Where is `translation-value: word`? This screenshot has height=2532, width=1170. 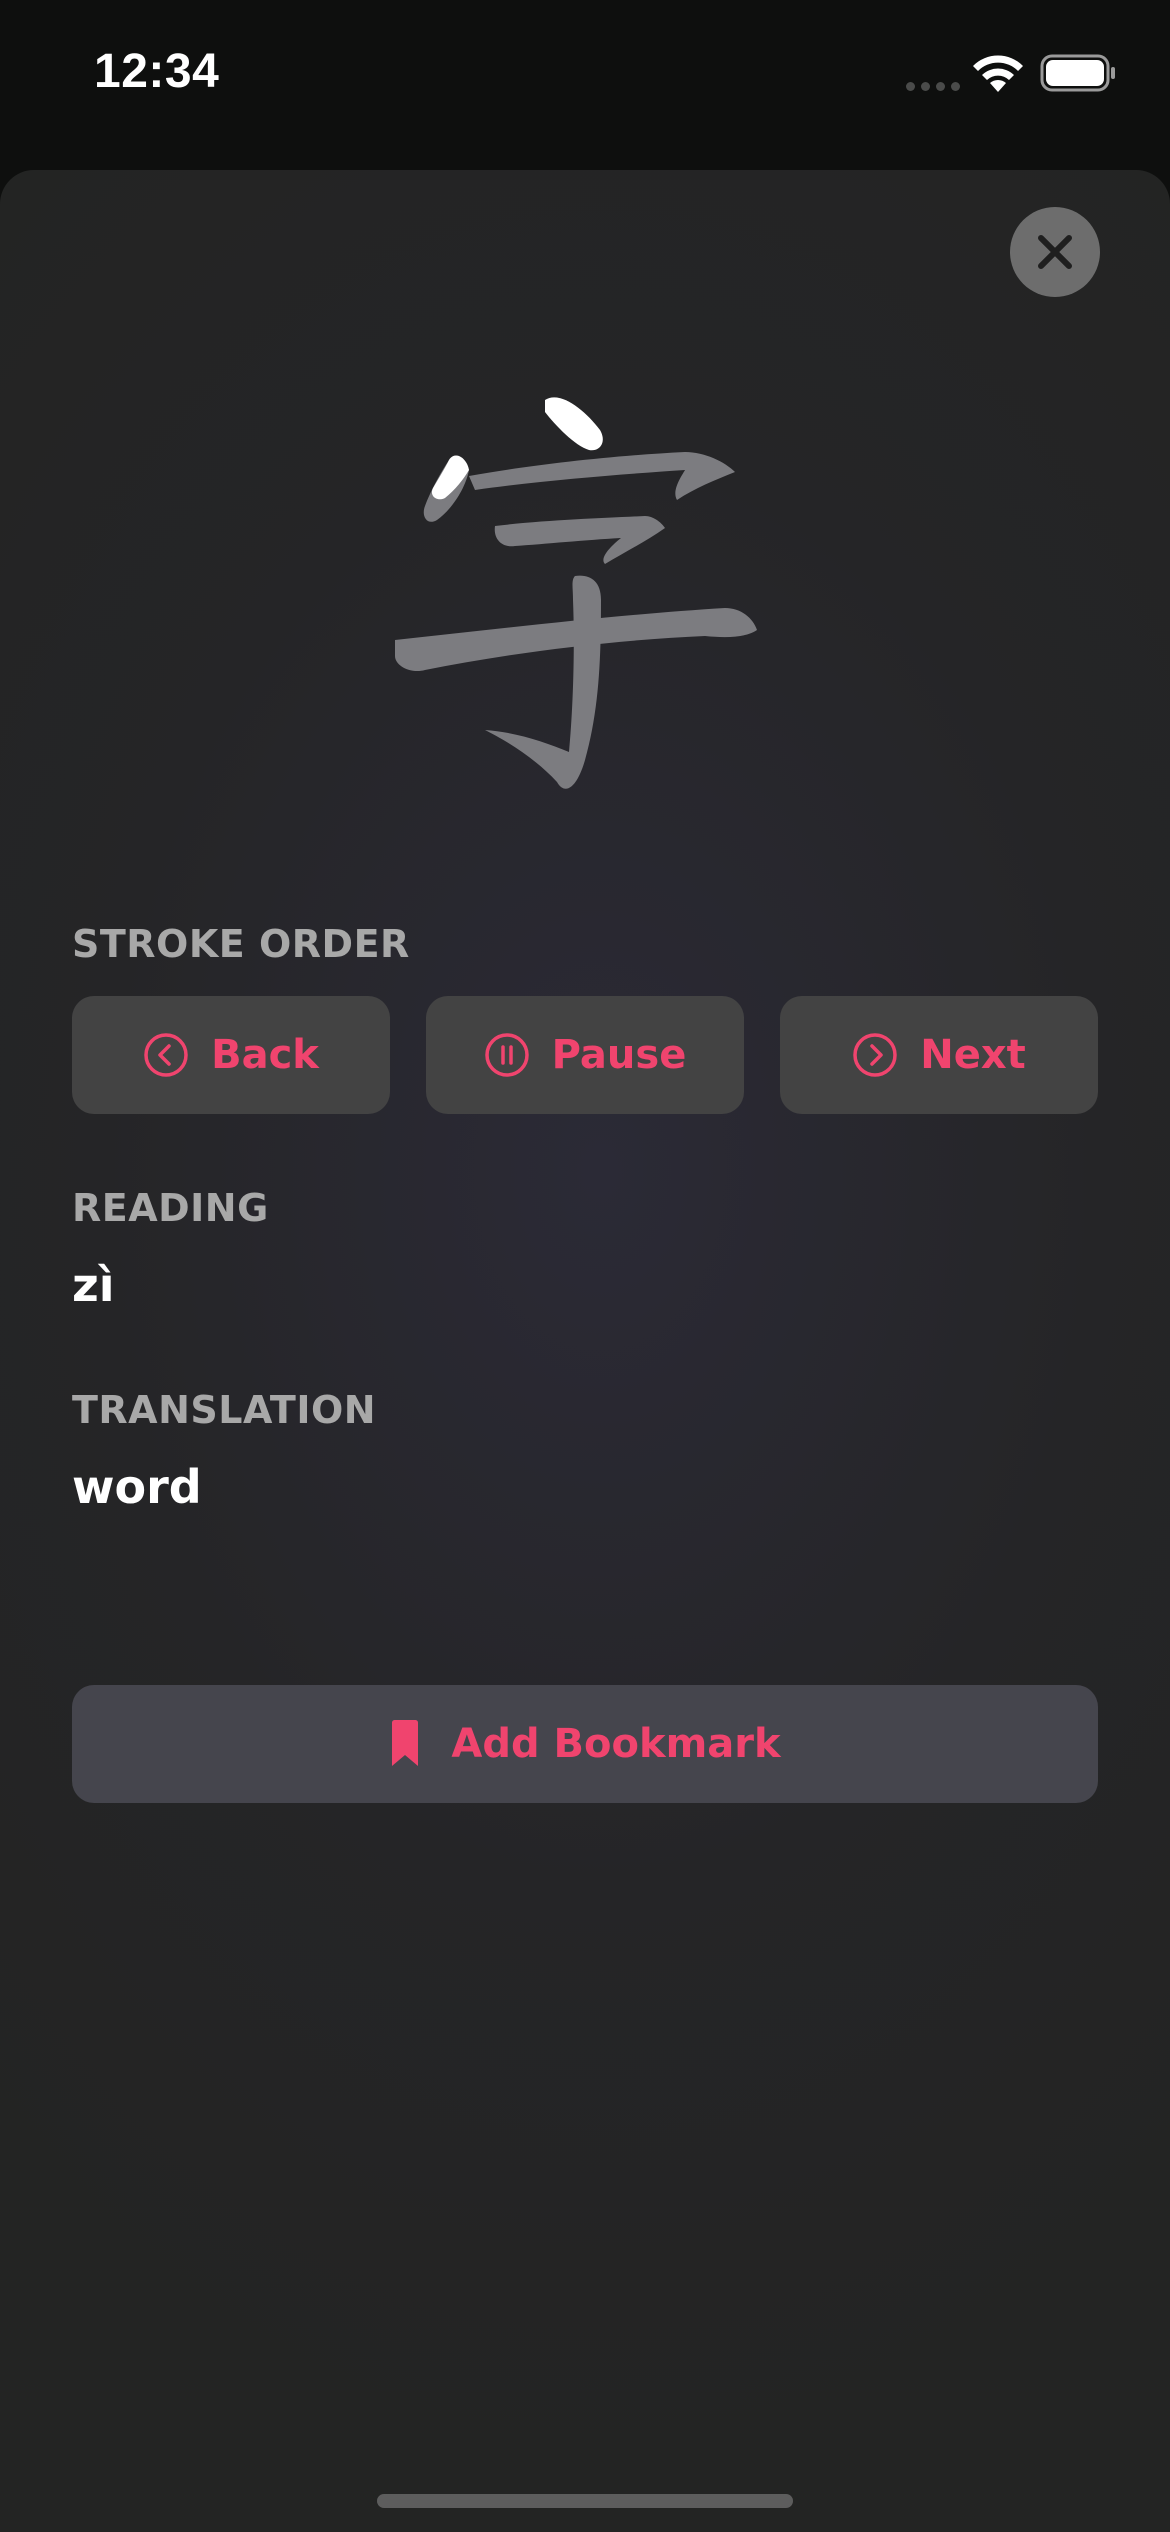
translation-value: word is located at coordinates (137, 1487).